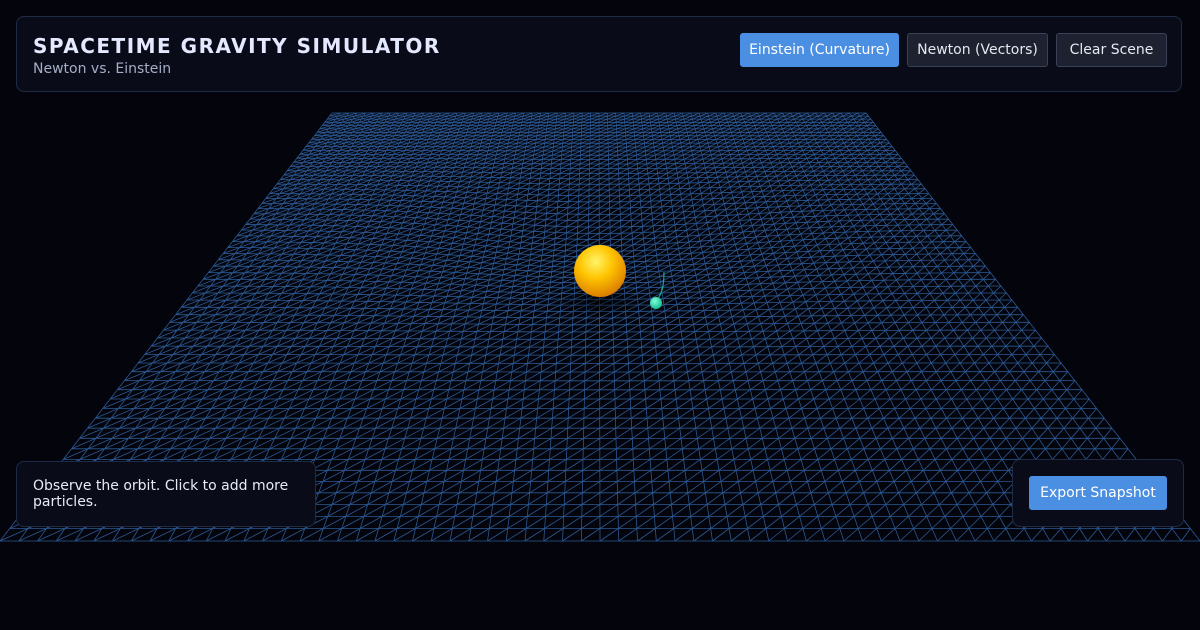  I want to click on star-mass-sphere-icon, so click(600, 271).